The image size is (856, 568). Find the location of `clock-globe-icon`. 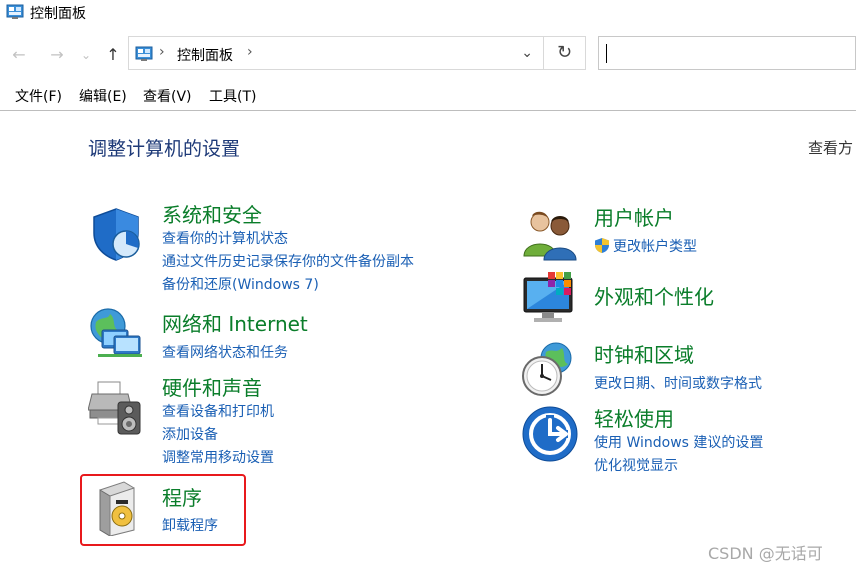

clock-globe-icon is located at coordinates (548, 370).